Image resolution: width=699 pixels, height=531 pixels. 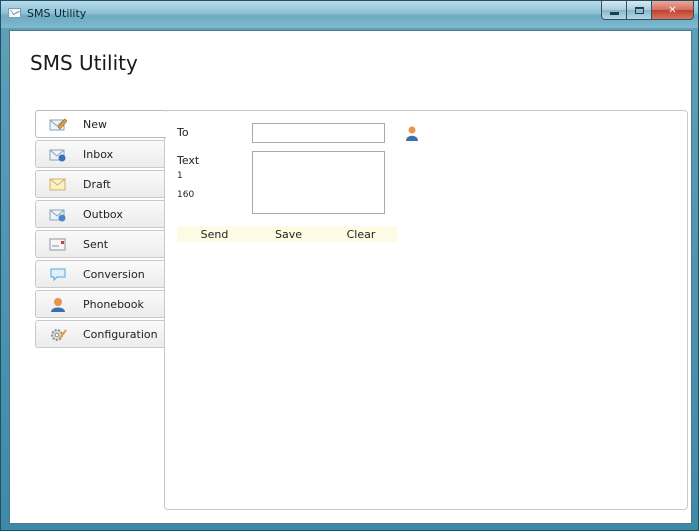 I want to click on sidebar-item-label: Conversion, so click(x=114, y=274).